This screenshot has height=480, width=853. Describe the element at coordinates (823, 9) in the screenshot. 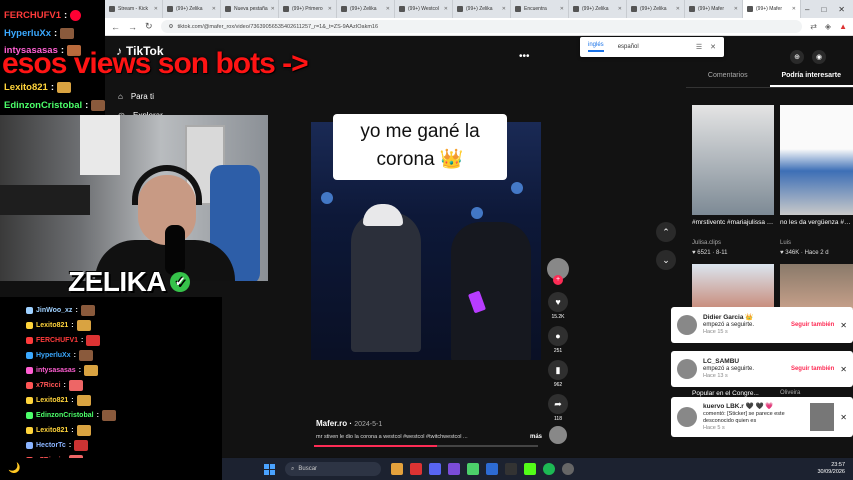

I see `maximize-icon: □` at that location.